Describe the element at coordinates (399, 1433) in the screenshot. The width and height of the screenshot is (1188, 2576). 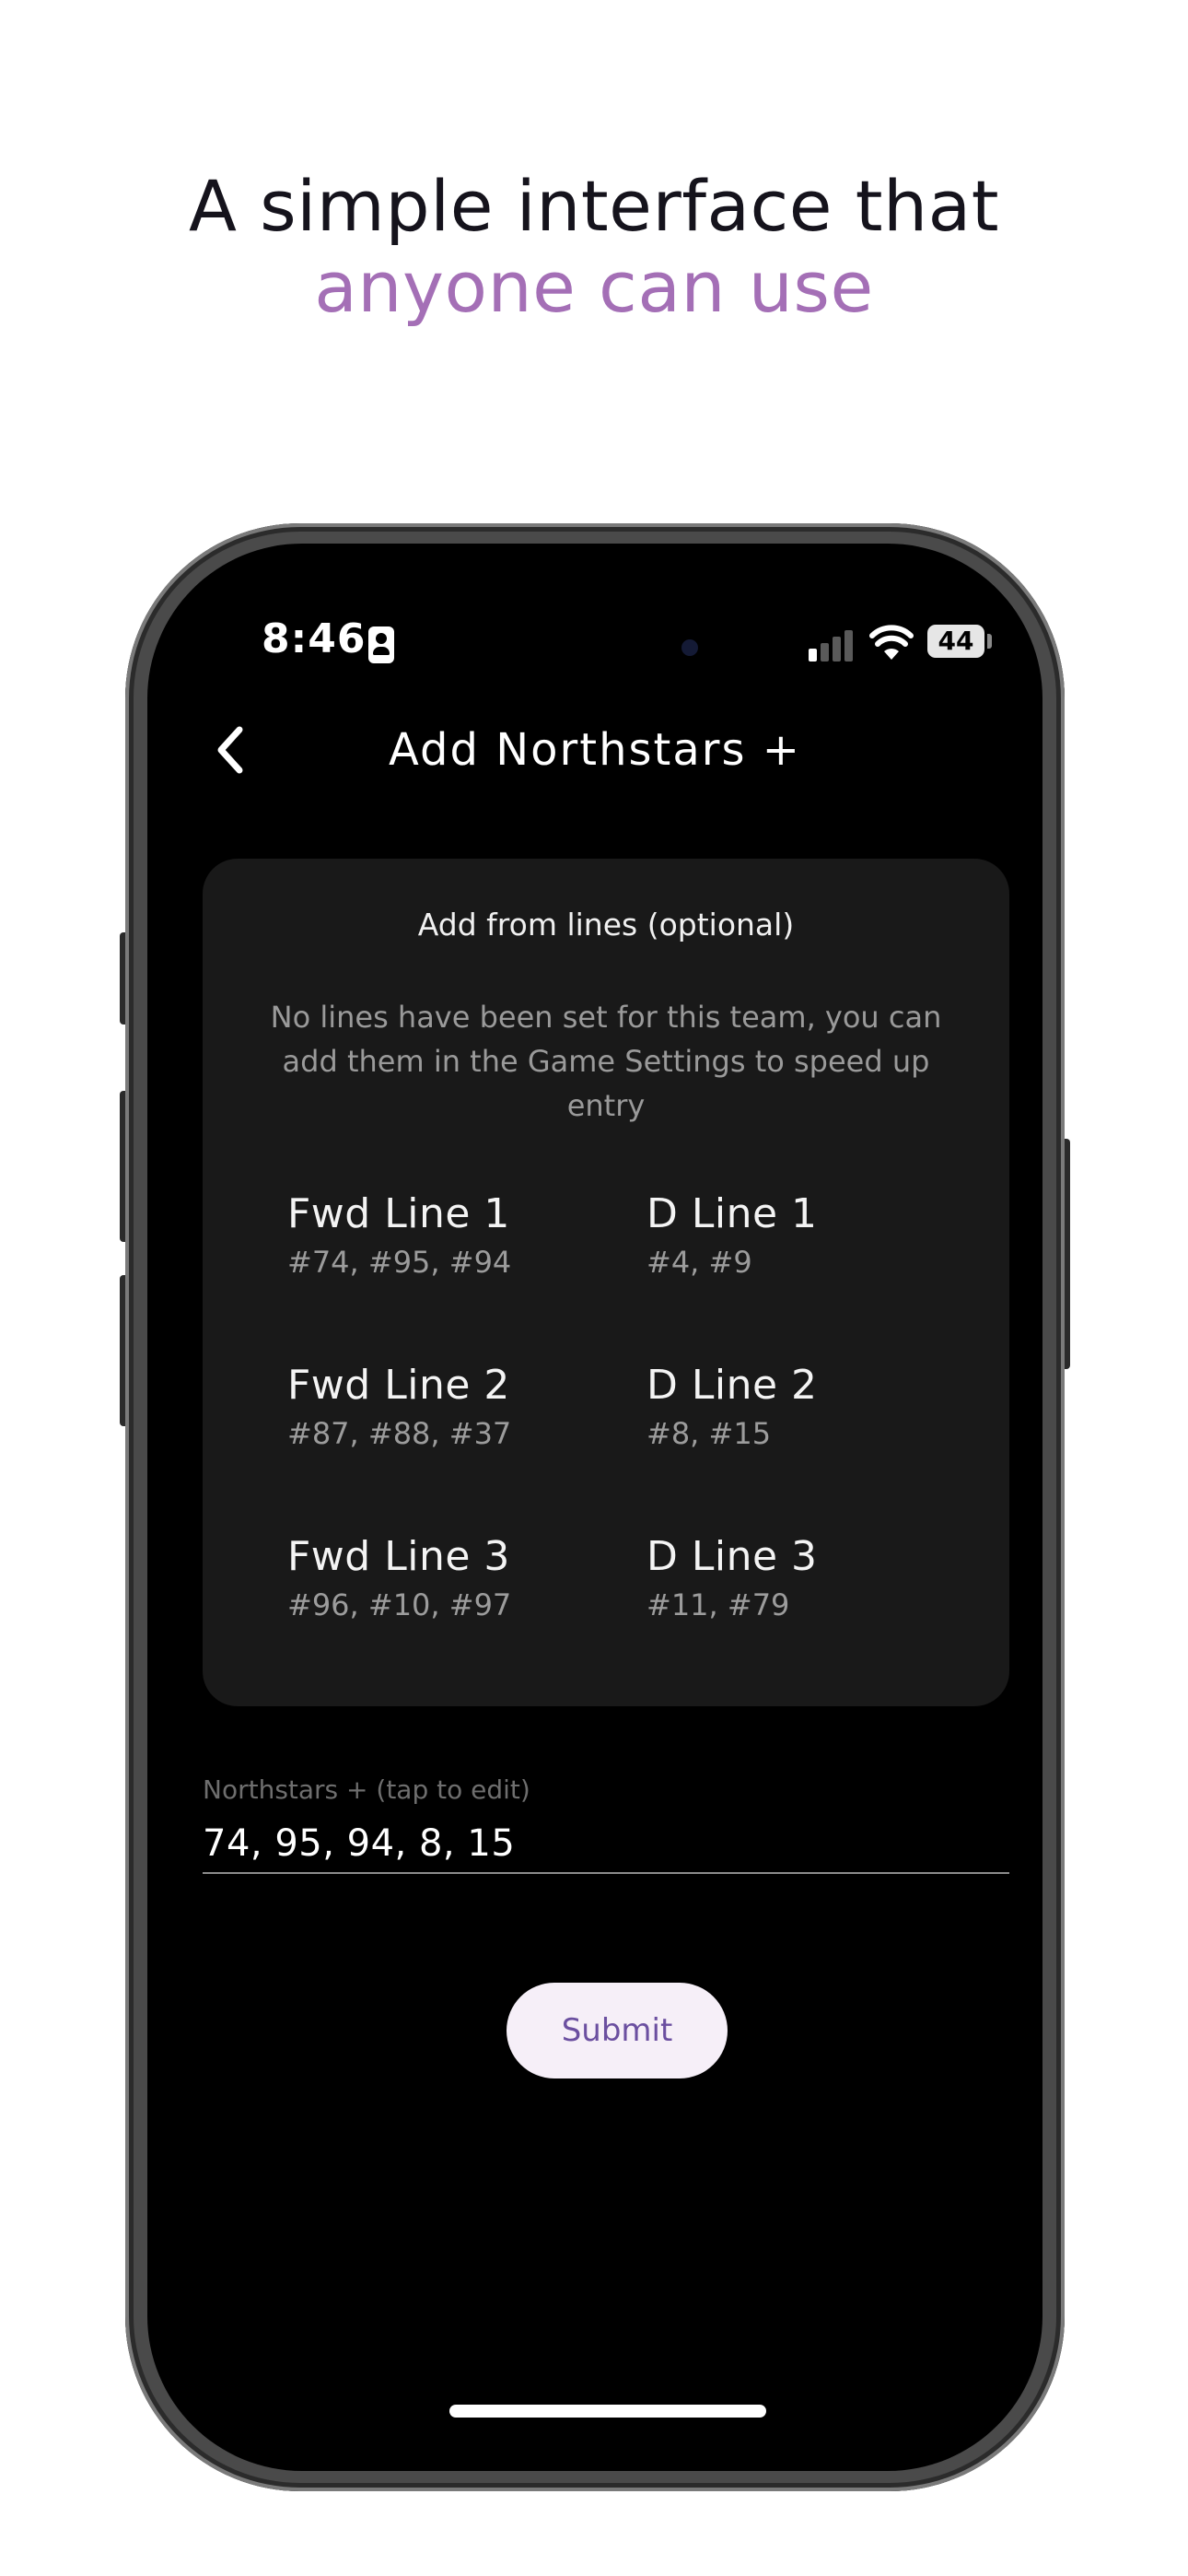
I see `line-players: #87, #88, #37` at that location.